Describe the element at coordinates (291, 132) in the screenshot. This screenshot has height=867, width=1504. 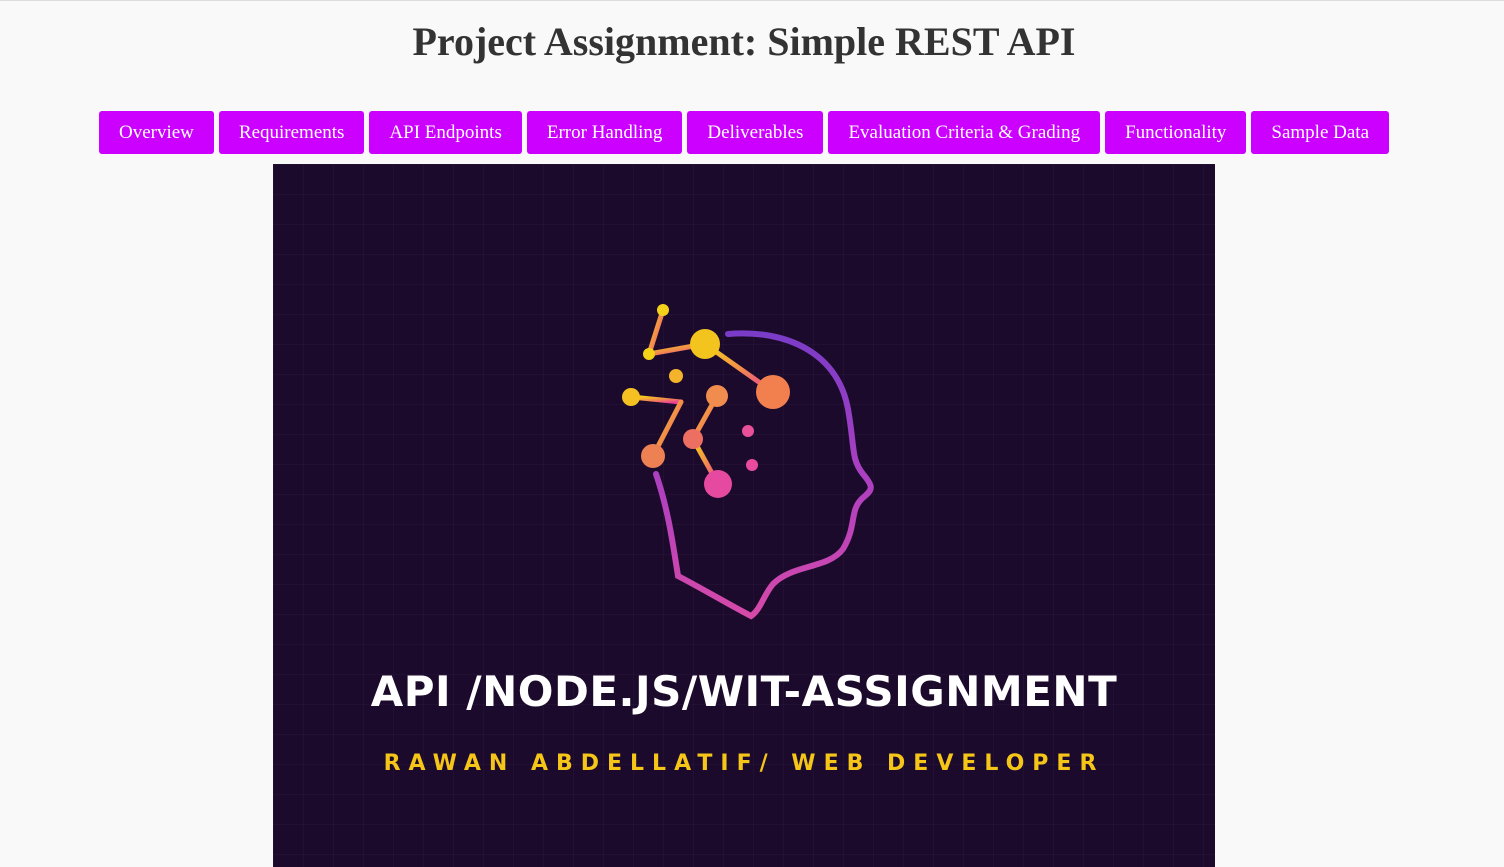
I see `nav-requirements-button: Requirements` at that location.